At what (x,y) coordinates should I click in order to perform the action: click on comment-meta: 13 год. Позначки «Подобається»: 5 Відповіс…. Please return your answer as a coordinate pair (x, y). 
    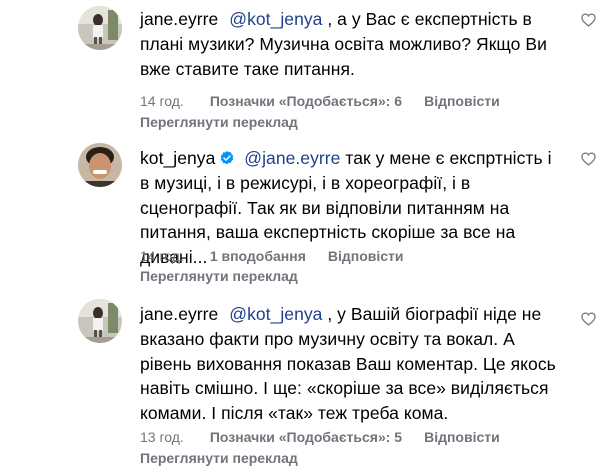
    Looking at the image, I should click on (320, 437).